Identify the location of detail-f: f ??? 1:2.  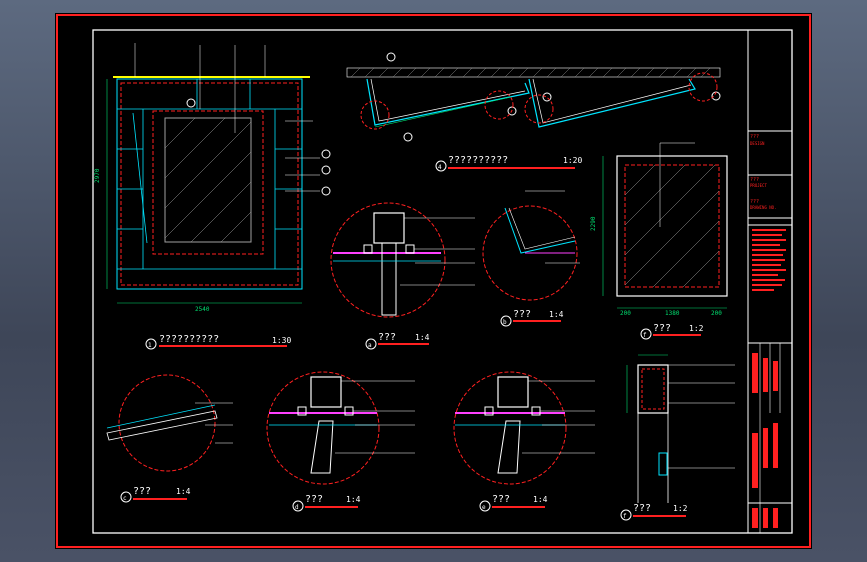
(677, 437).